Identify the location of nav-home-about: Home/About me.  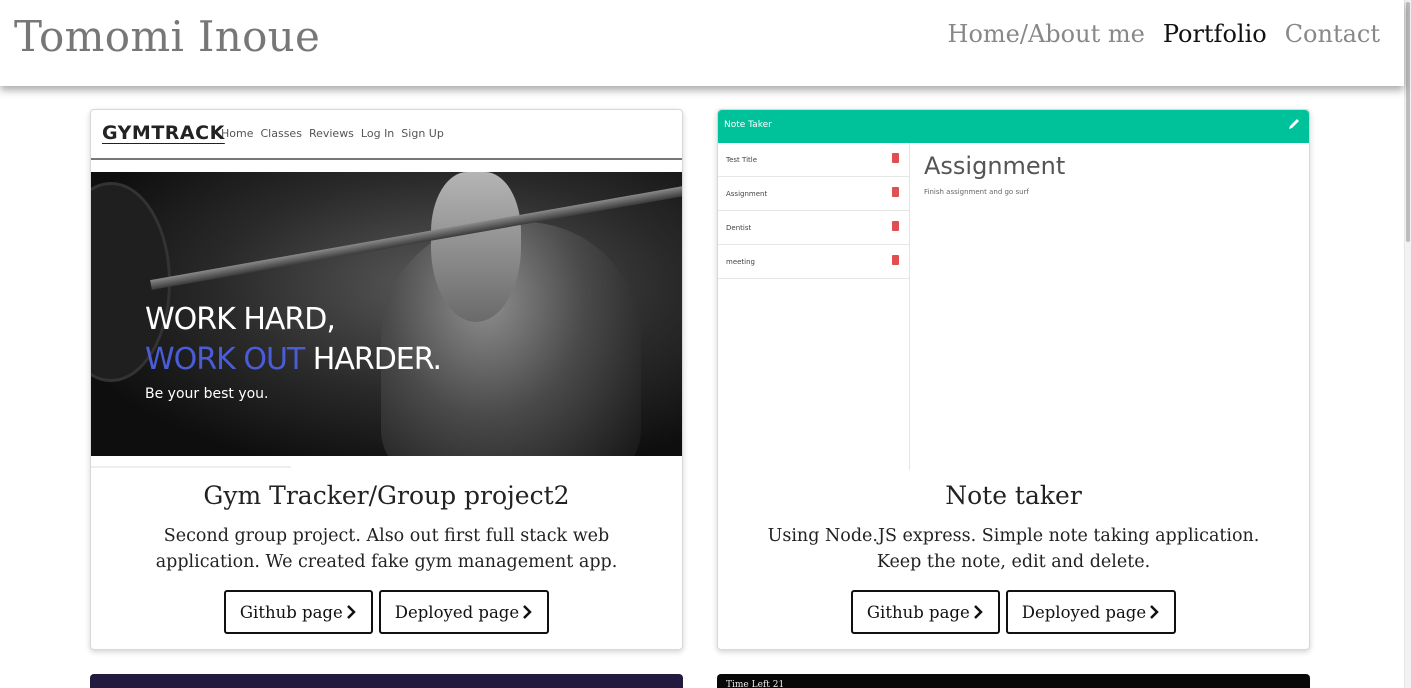
(1046, 34).